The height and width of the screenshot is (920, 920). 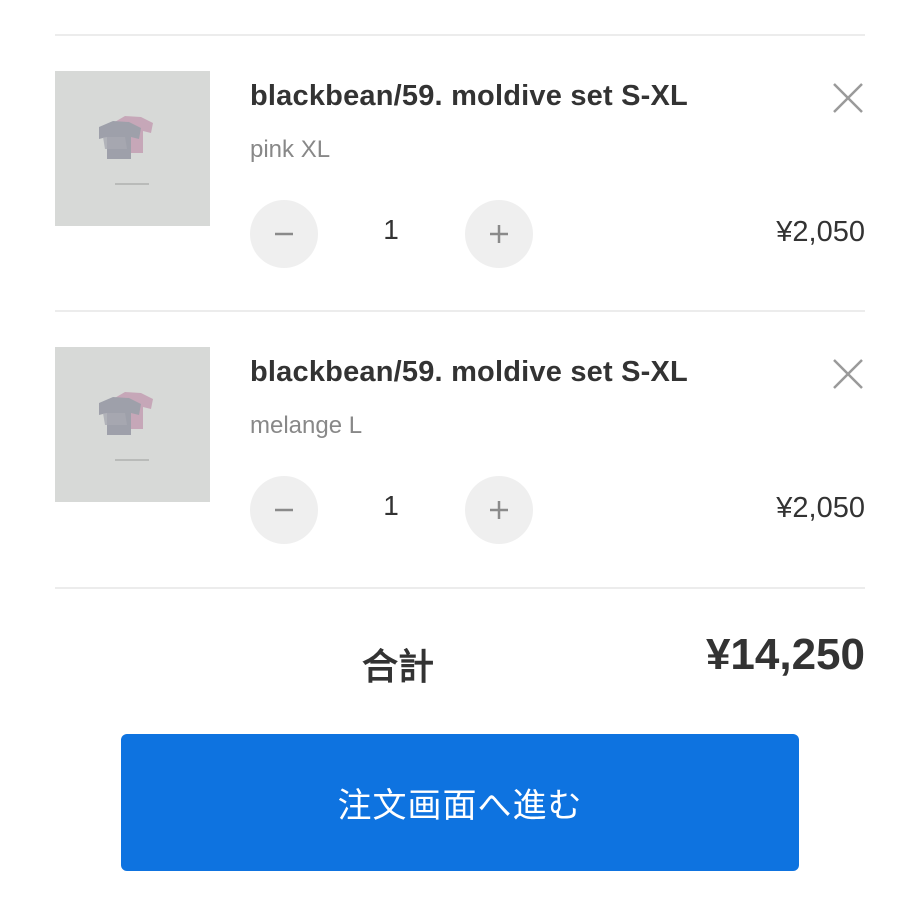 I want to click on total-value: ¥14,250, so click(x=785, y=654).